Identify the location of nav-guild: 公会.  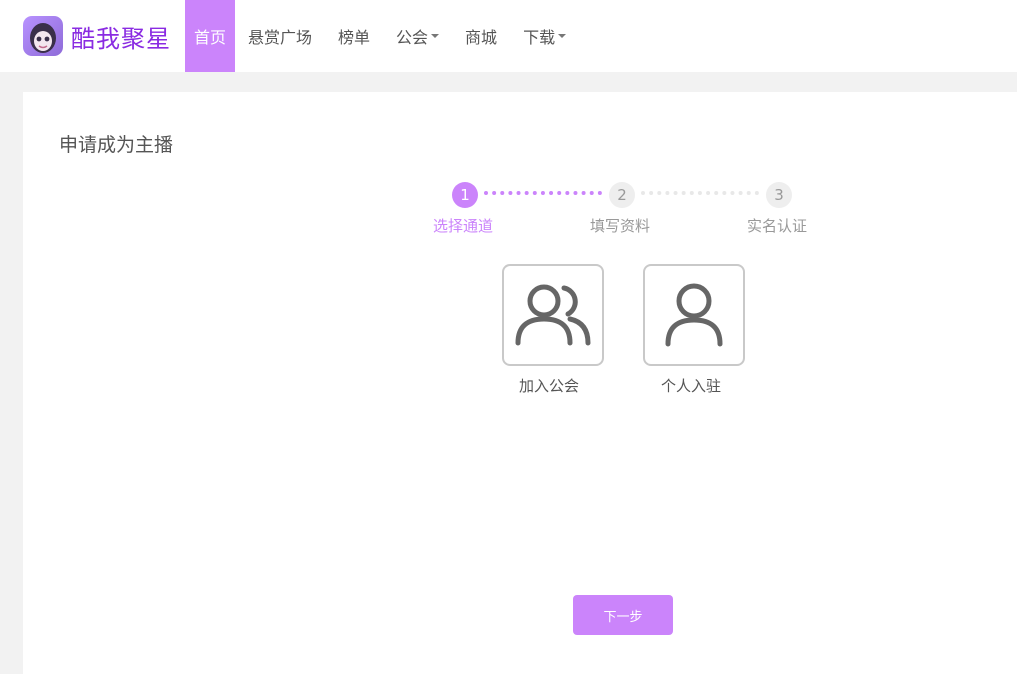
(417, 36).